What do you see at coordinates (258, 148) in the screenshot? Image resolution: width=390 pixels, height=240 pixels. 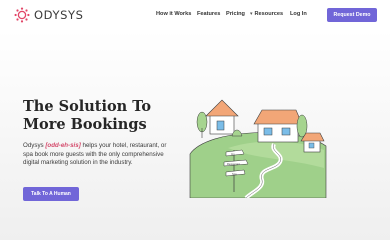 I see `village-illustration: Inn Restaurant Spa` at bounding box center [258, 148].